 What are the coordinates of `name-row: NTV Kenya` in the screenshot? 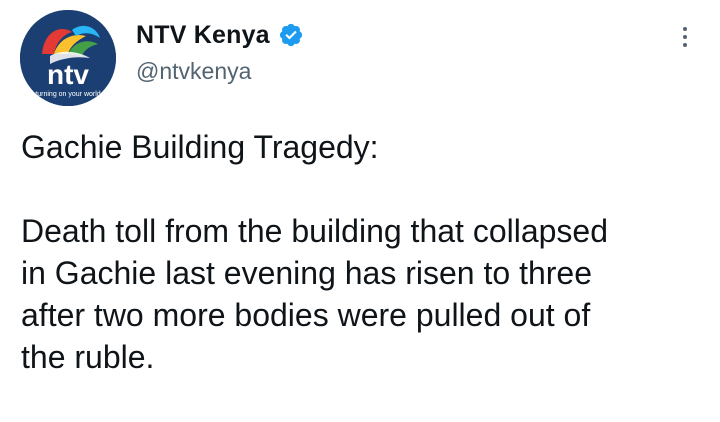 It's located at (220, 35).